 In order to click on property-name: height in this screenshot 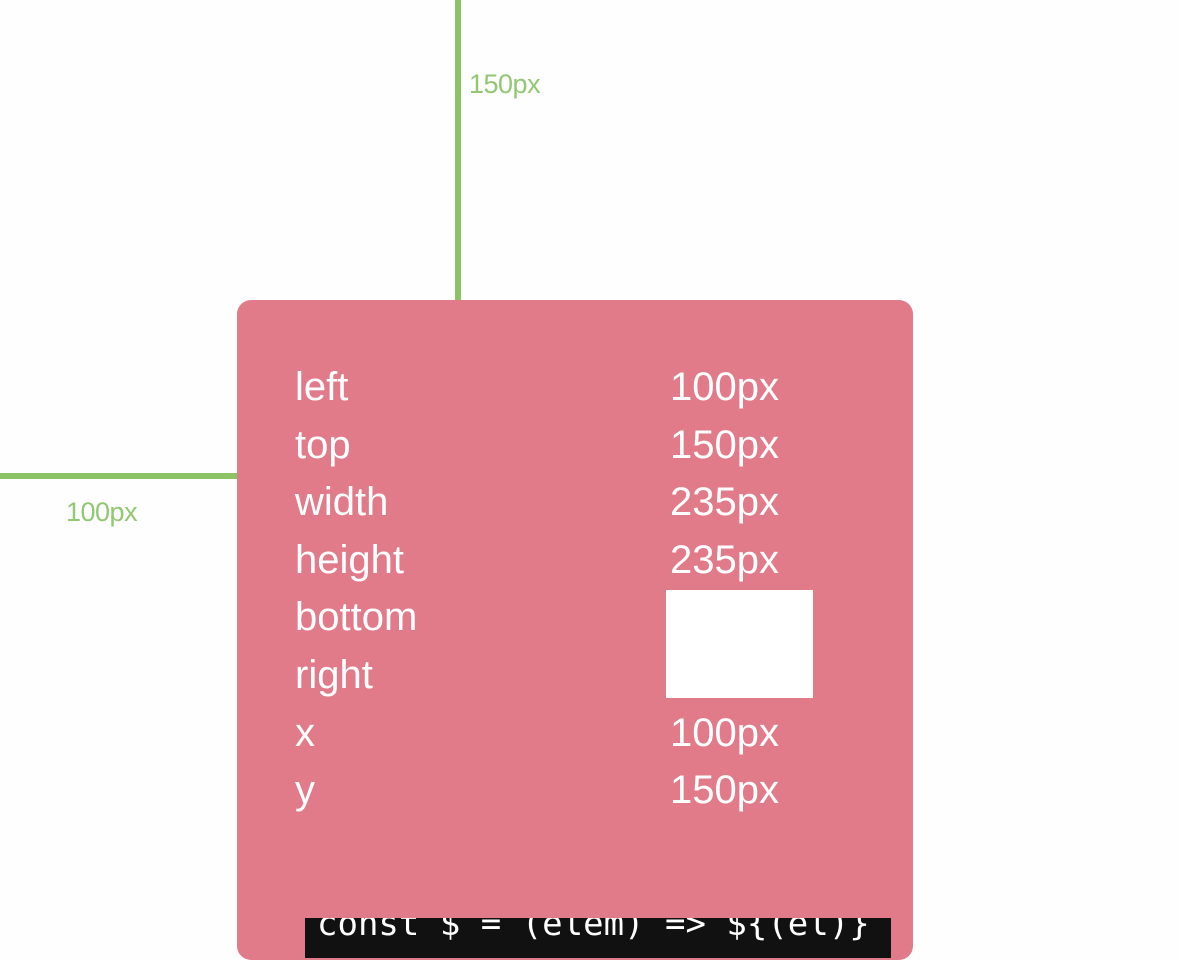, I will do `click(349, 560)`.